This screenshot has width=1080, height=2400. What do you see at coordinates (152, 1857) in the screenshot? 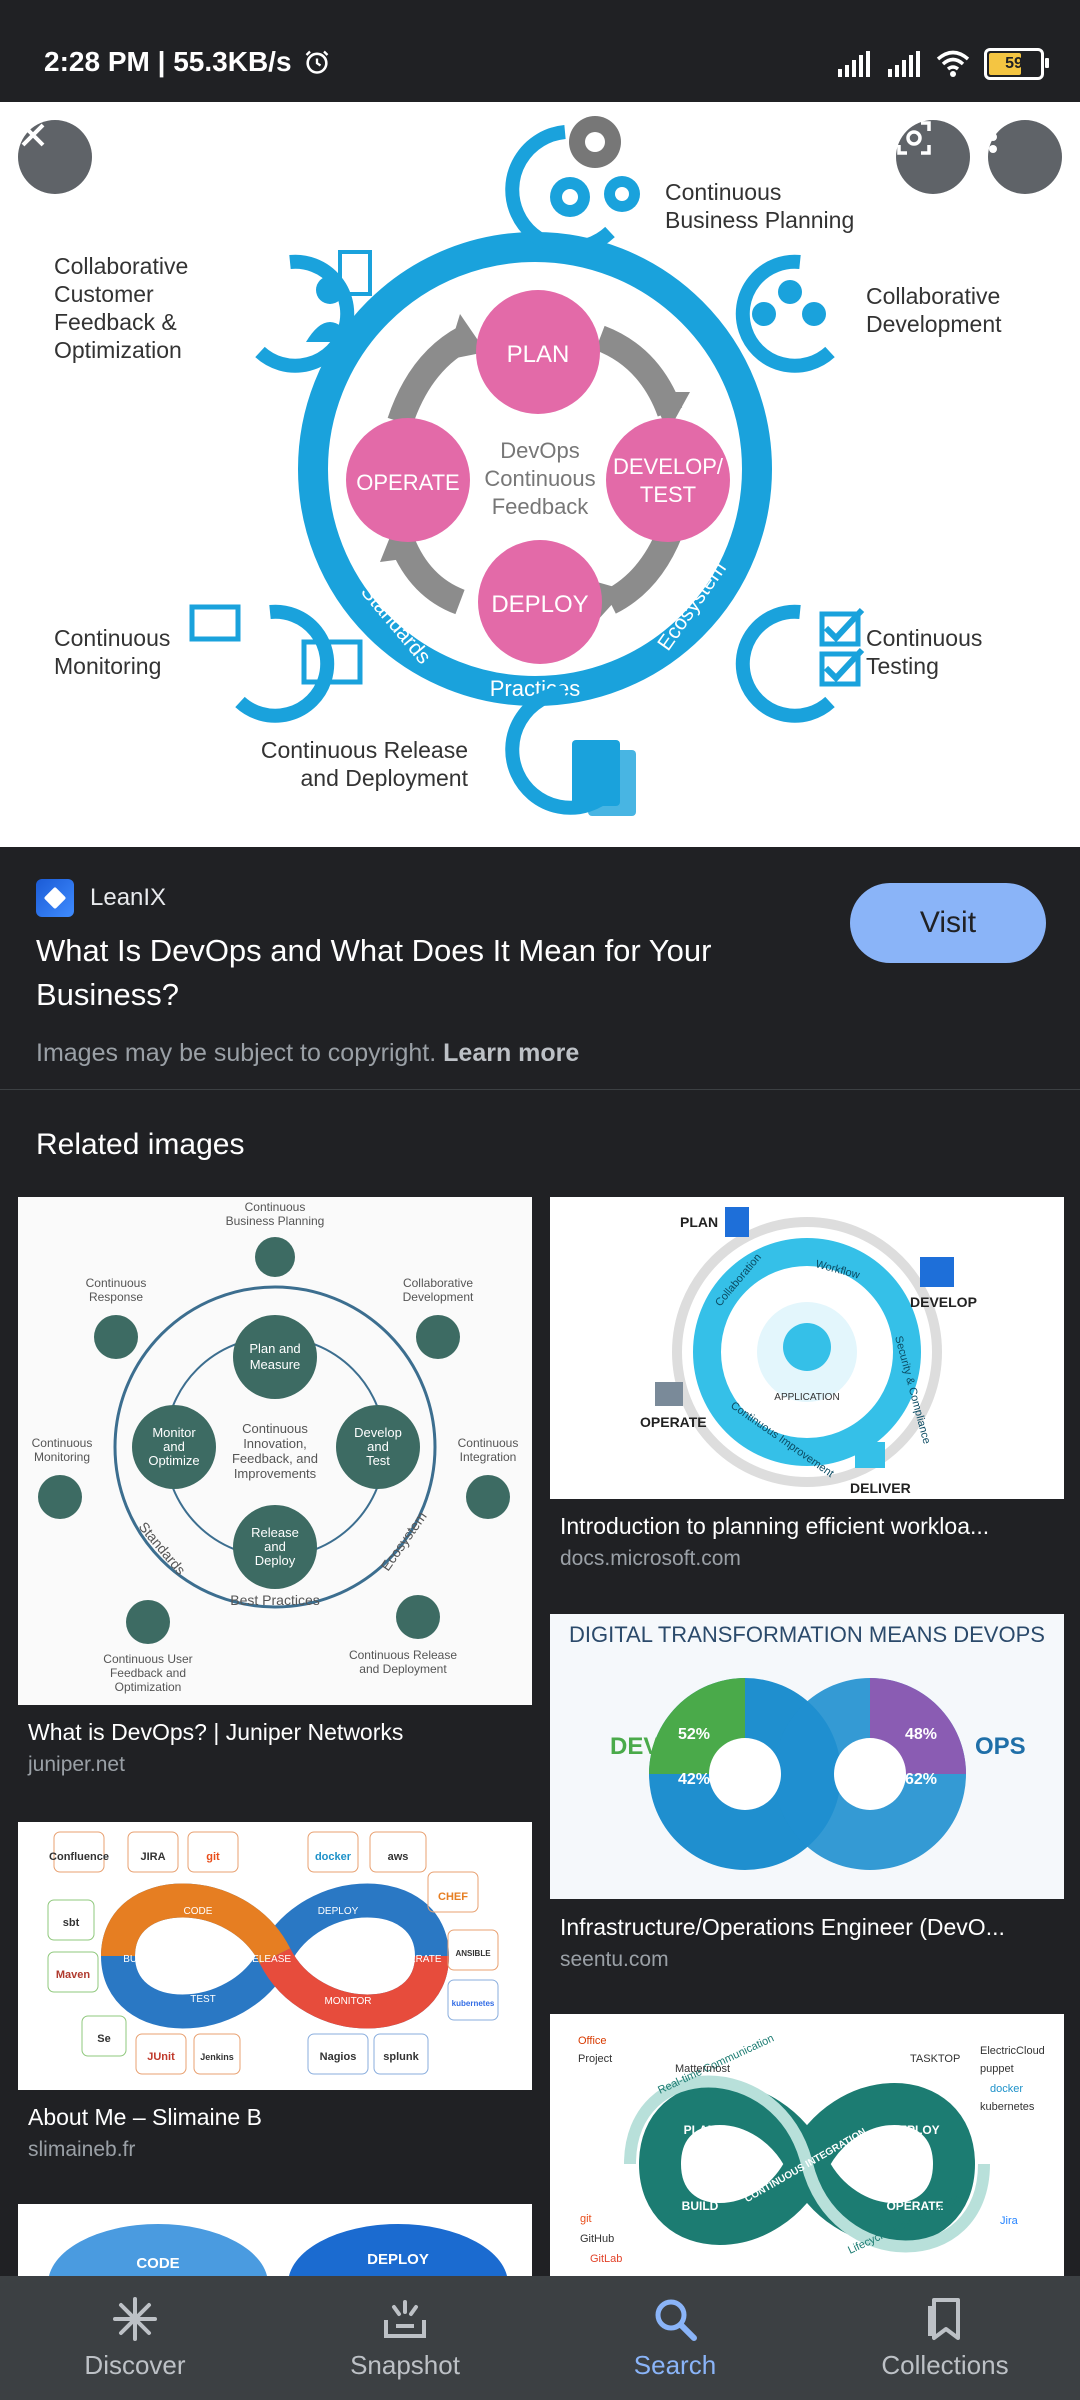
I see `svg-text: JIRA` at bounding box center [152, 1857].